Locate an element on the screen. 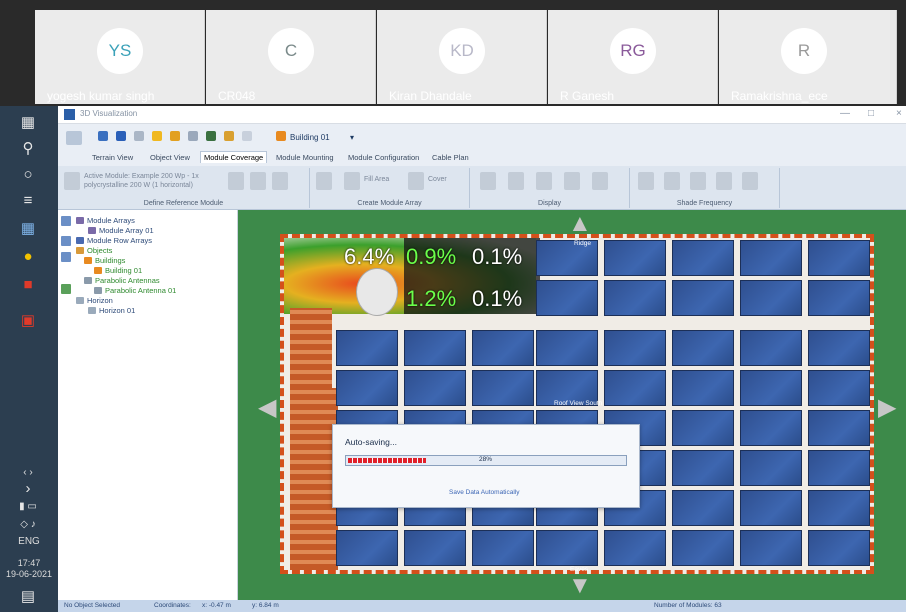 The width and height of the screenshot is (906, 612). calculator-icon: ▦ is located at coordinates (28, 229).